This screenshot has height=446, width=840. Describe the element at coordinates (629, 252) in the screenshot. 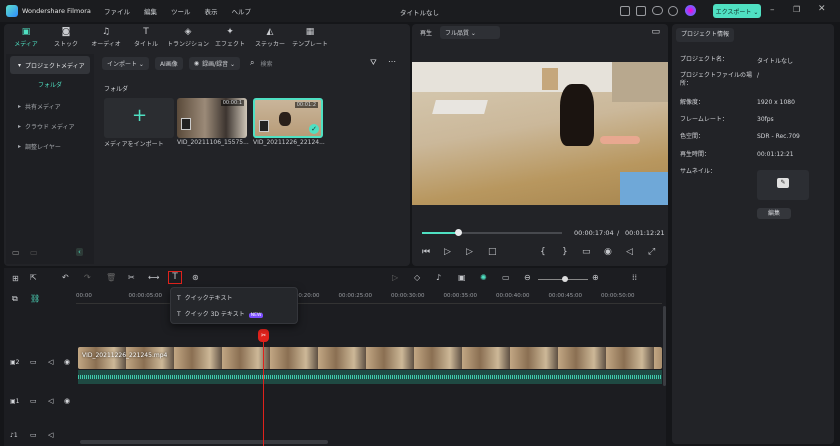

I see `volume-icon: ◁` at that location.